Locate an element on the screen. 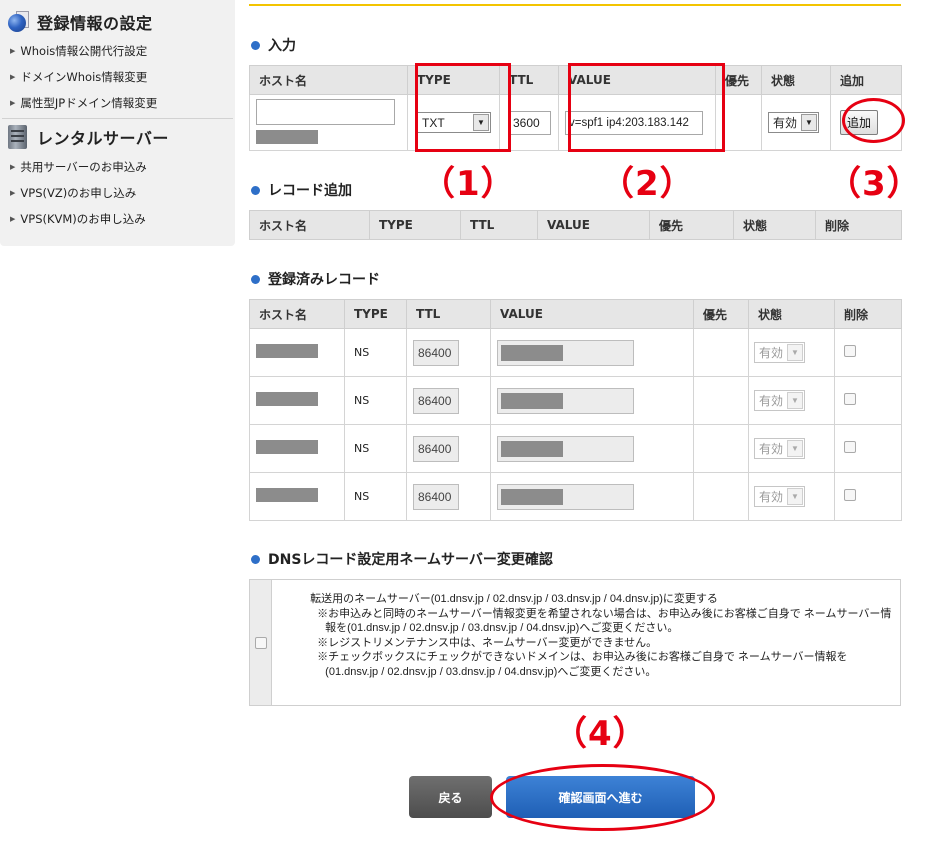  section-title-registered: 登録済みレコード is located at coordinates (315, 279).